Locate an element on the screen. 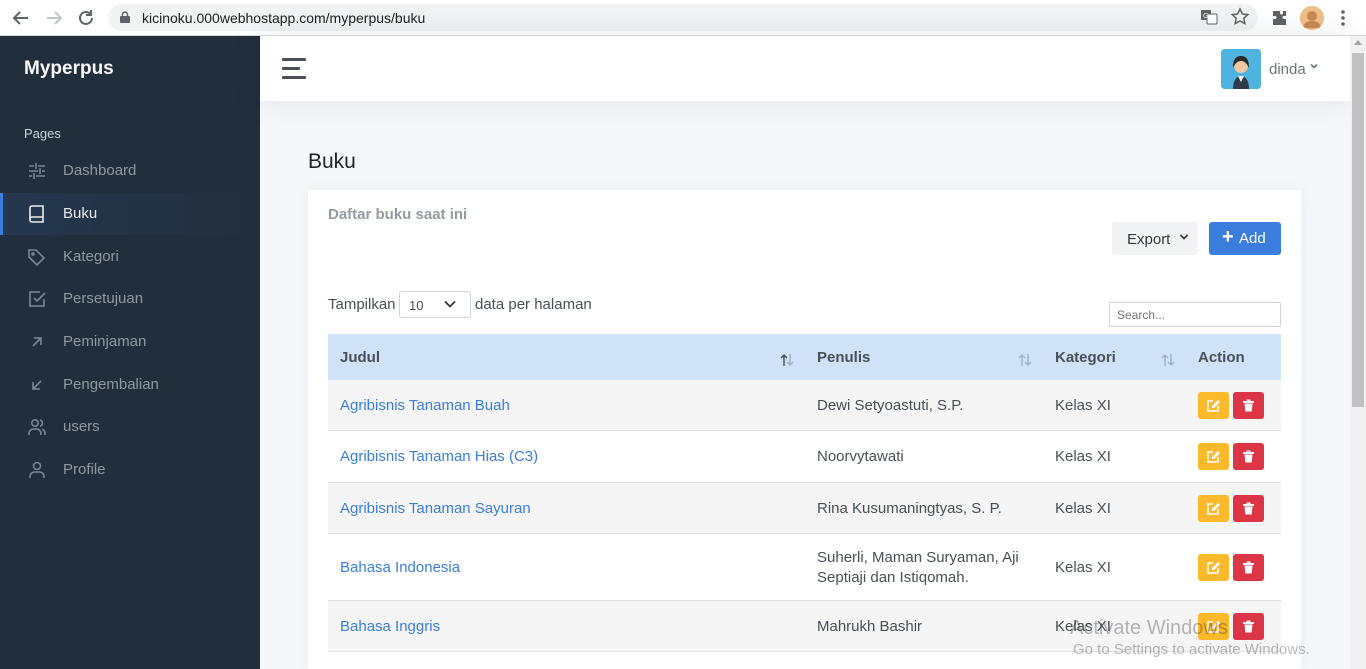  reload-icon is located at coordinates (86, 18).